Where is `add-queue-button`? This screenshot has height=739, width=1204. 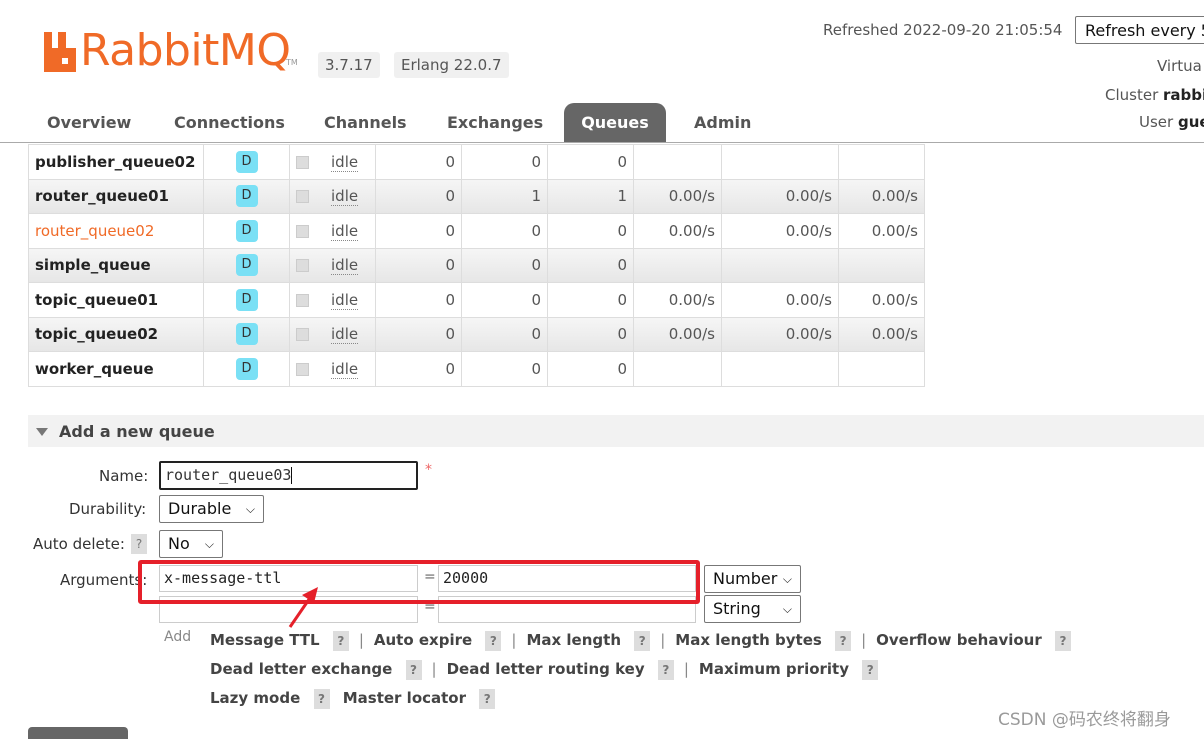
add-queue-button is located at coordinates (78, 733).